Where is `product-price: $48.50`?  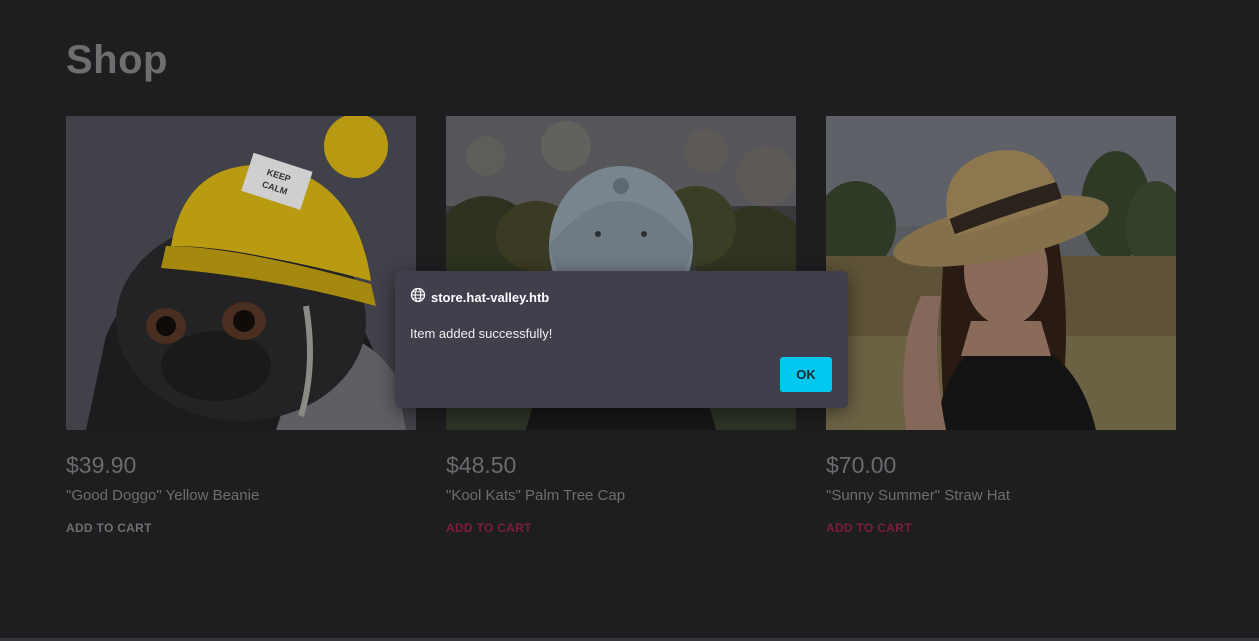 product-price: $48.50 is located at coordinates (481, 465).